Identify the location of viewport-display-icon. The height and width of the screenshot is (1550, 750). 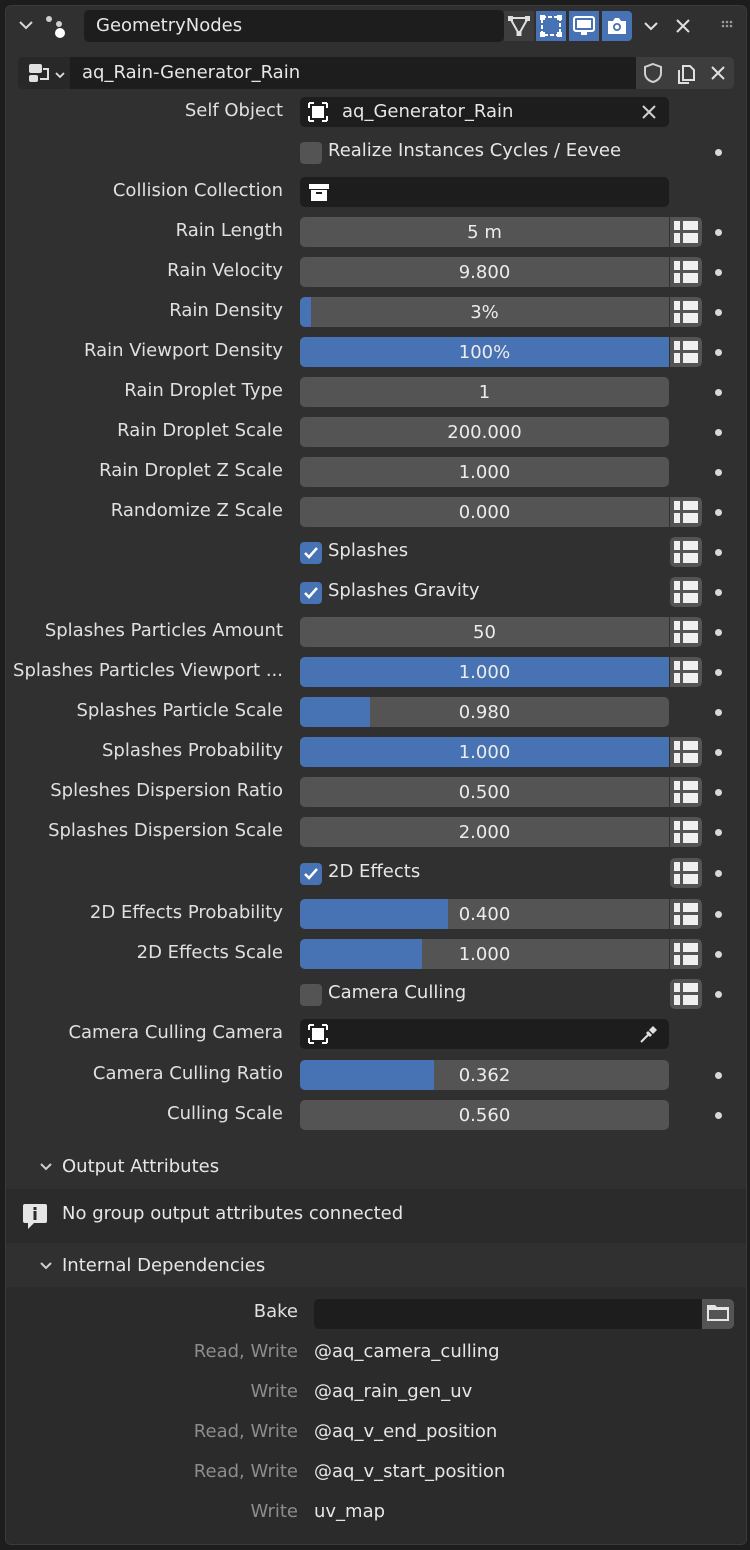
(584, 26).